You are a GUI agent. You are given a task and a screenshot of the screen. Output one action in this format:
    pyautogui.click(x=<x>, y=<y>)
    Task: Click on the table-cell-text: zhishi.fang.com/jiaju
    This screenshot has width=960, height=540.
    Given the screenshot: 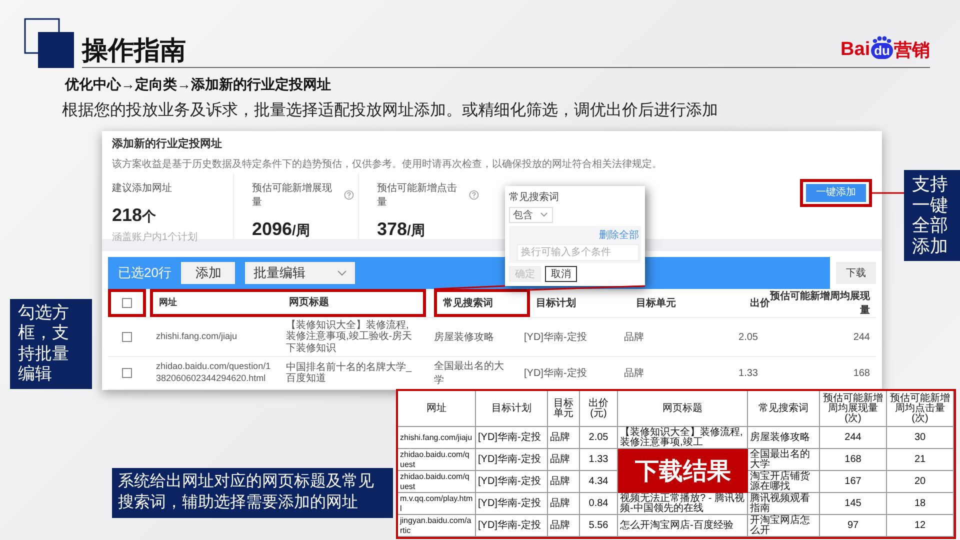 What is the action you would take?
    pyautogui.click(x=196, y=337)
    